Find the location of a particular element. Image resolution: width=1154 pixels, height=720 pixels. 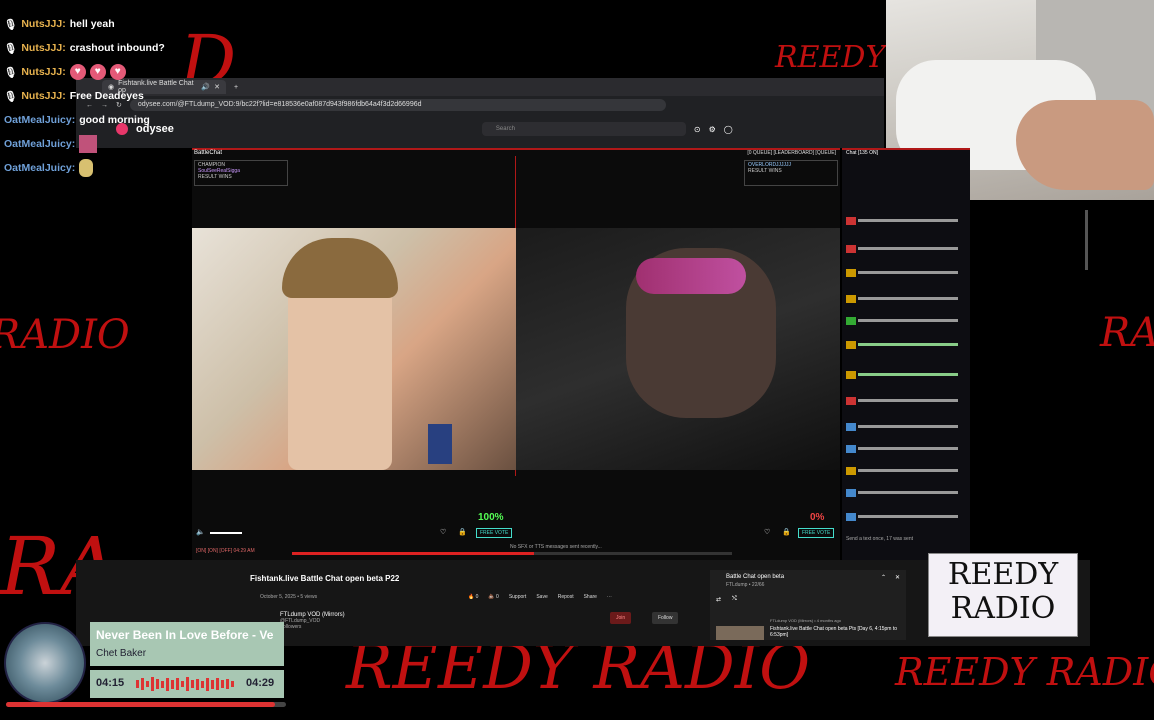

battlechat-menu: [0 QUEUE] [LEADERBOARD] [QUEUE] is located at coordinates (791, 153).